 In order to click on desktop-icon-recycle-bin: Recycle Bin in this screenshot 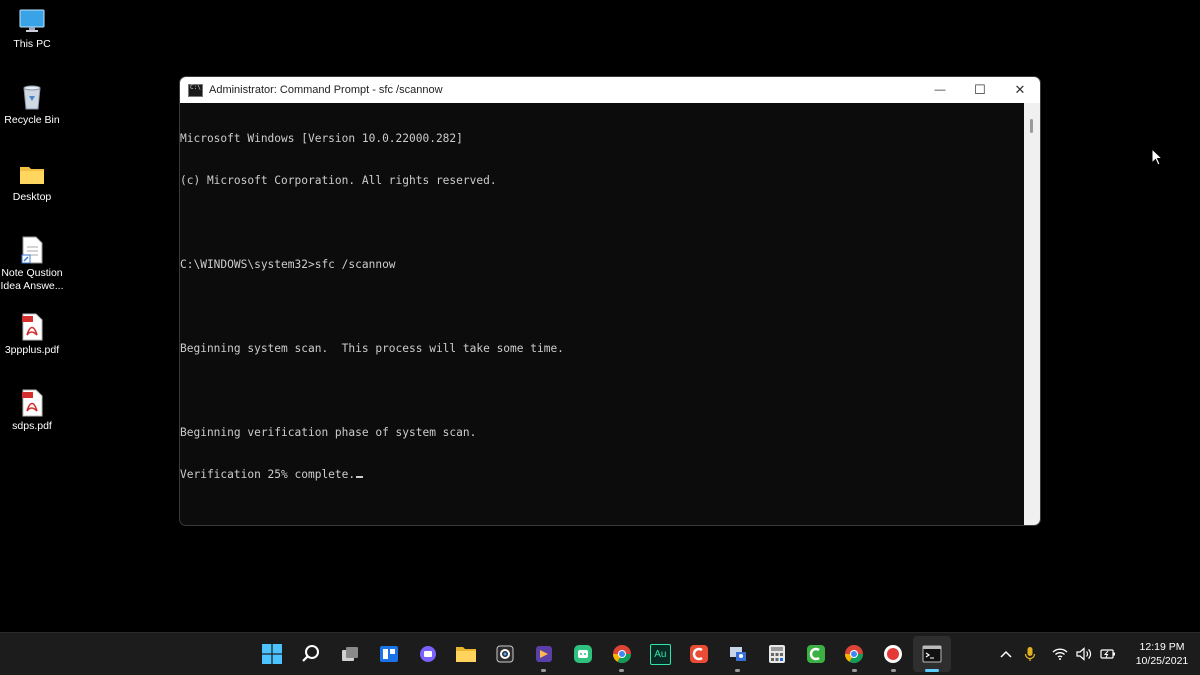, I will do `click(32, 105)`.